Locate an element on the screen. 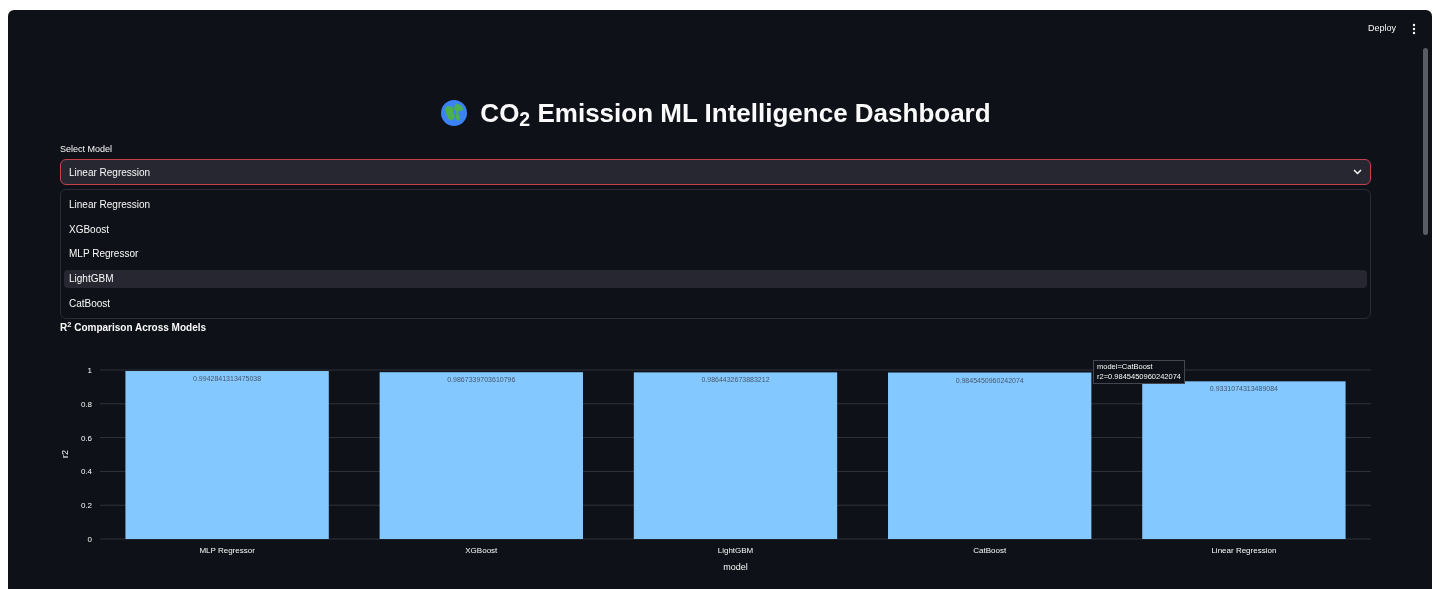 Image resolution: width=1440 pixels, height=589 pixels. y-axis-label: r2 is located at coordinates (65, 454).